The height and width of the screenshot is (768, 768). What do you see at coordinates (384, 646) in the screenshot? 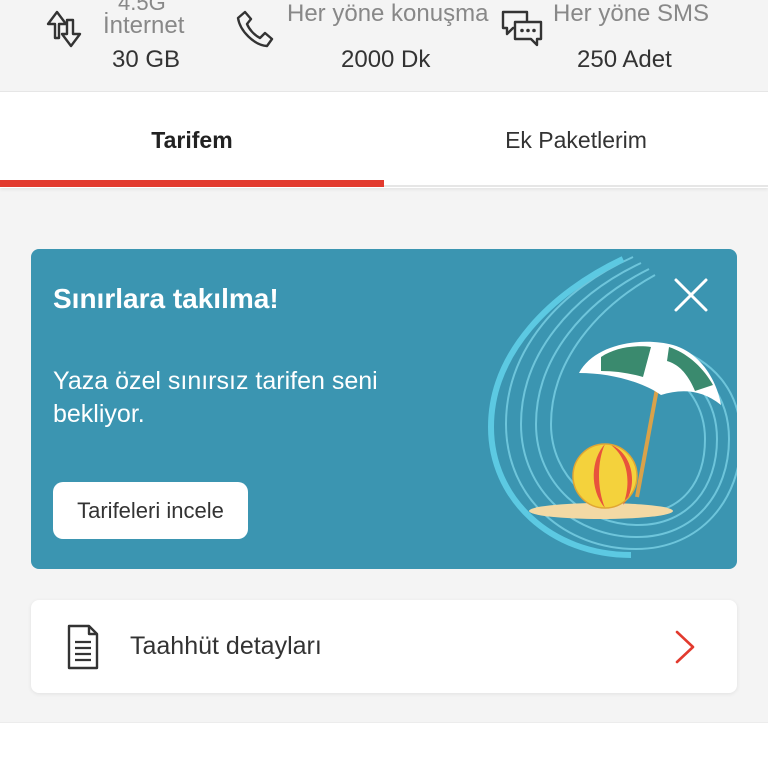
I see `commitment-details-row: Taahhüt detayları` at bounding box center [384, 646].